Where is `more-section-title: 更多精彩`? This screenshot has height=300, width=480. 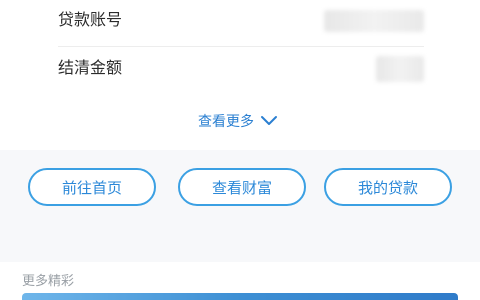 more-section-title: 更多精彩 is located at coordinates (48, 281).